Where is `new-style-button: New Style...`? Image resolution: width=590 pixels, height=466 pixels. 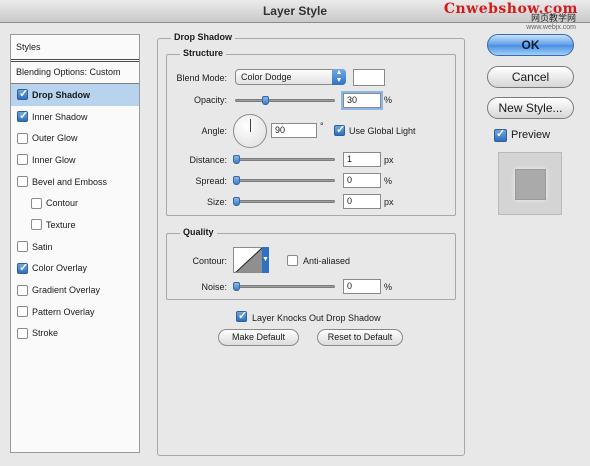 new-style-button: New Style... is located at coordinates (530, 108).